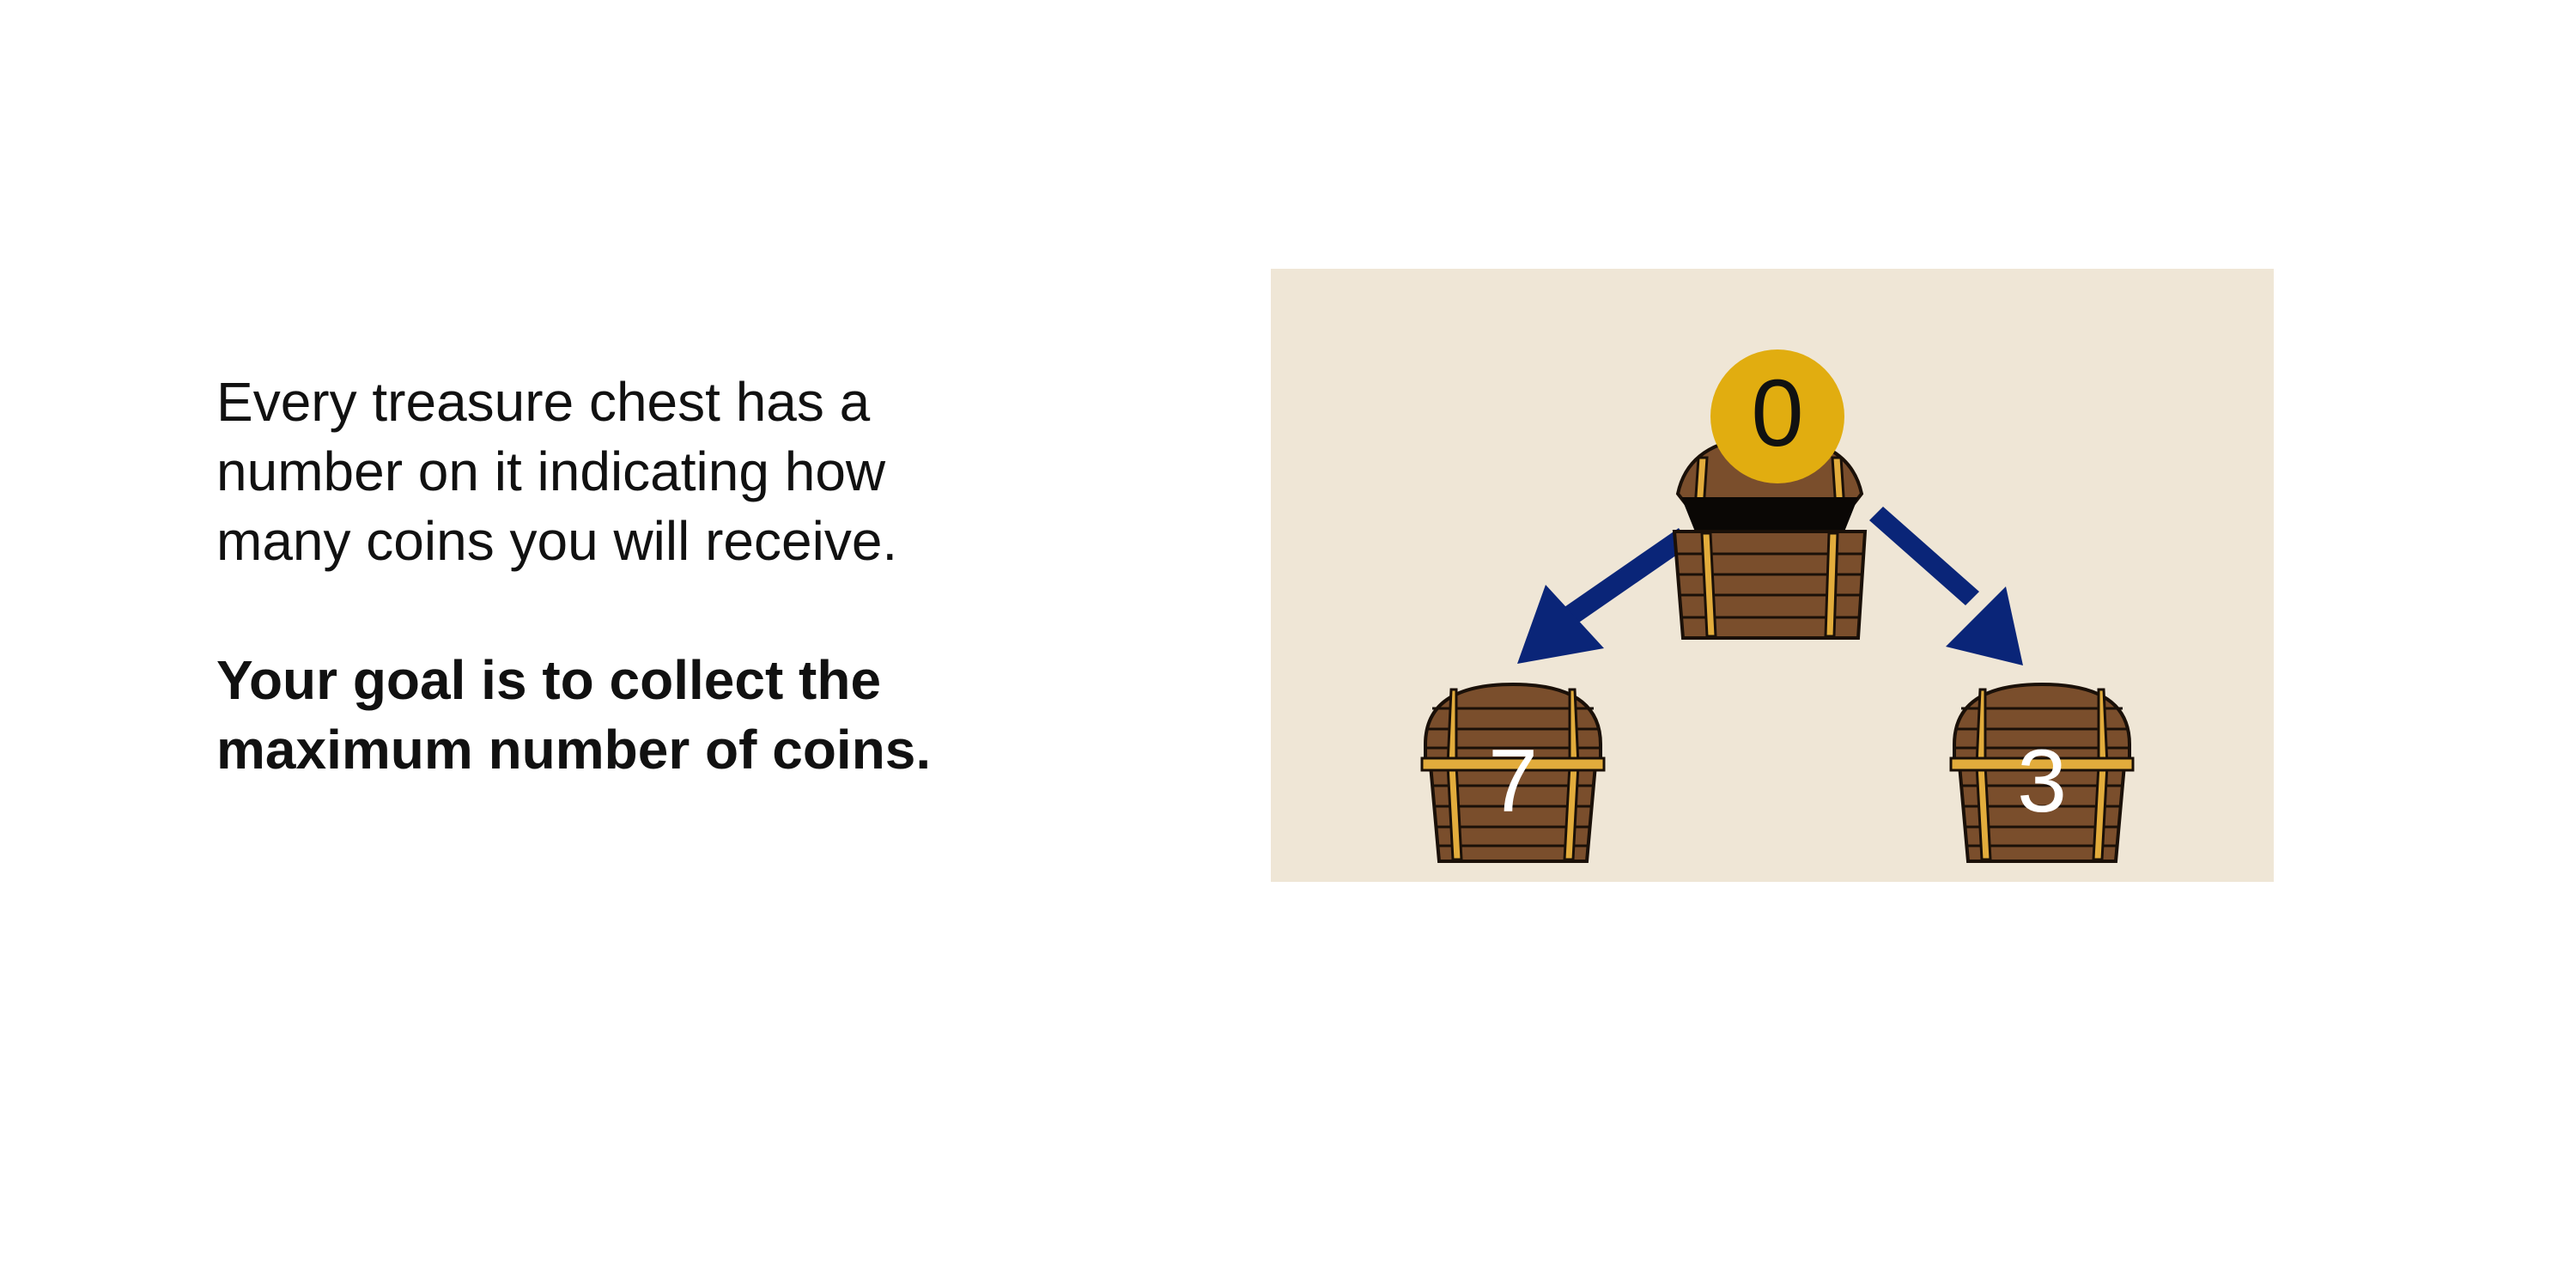 This screenshot has width=2576, height=1288. Describe the element at coordinates (1513, 781) in the screenshot. I see `chest-left-value: 7` at that location.